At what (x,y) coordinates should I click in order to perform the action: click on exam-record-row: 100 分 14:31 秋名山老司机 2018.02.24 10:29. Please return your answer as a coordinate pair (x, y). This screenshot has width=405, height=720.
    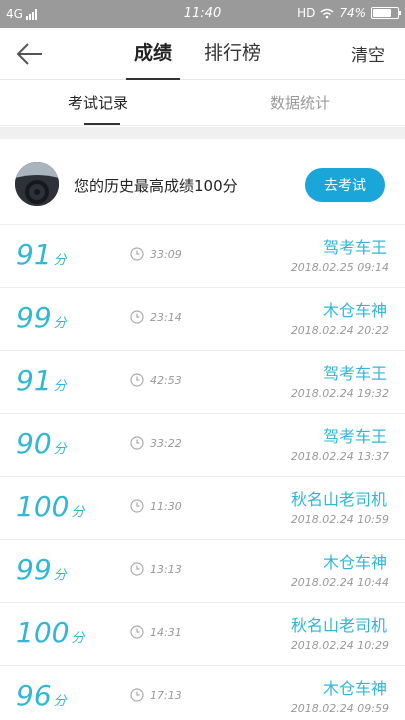
    Looking at the image, I should click on (202, 634).